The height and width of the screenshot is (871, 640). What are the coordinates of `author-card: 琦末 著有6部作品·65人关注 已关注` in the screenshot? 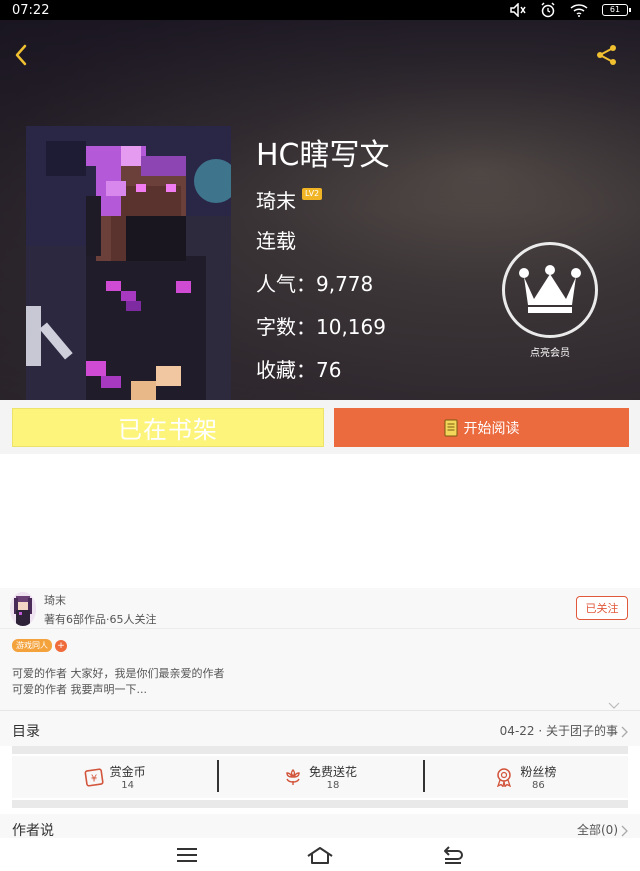 It's located at (320, 608).